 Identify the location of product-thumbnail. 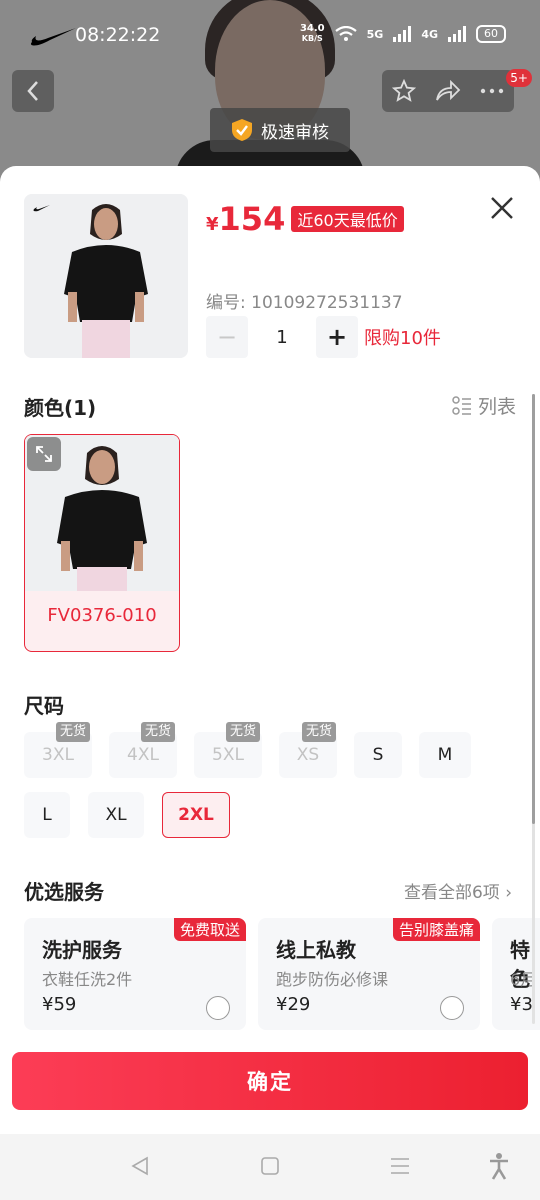
(106, 276).